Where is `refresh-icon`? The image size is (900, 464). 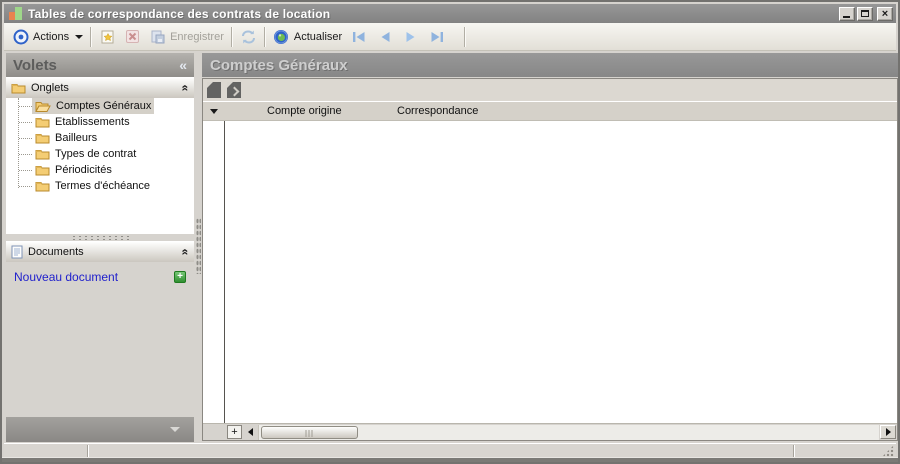 refresh-icon is located at coordinates (281, 36).